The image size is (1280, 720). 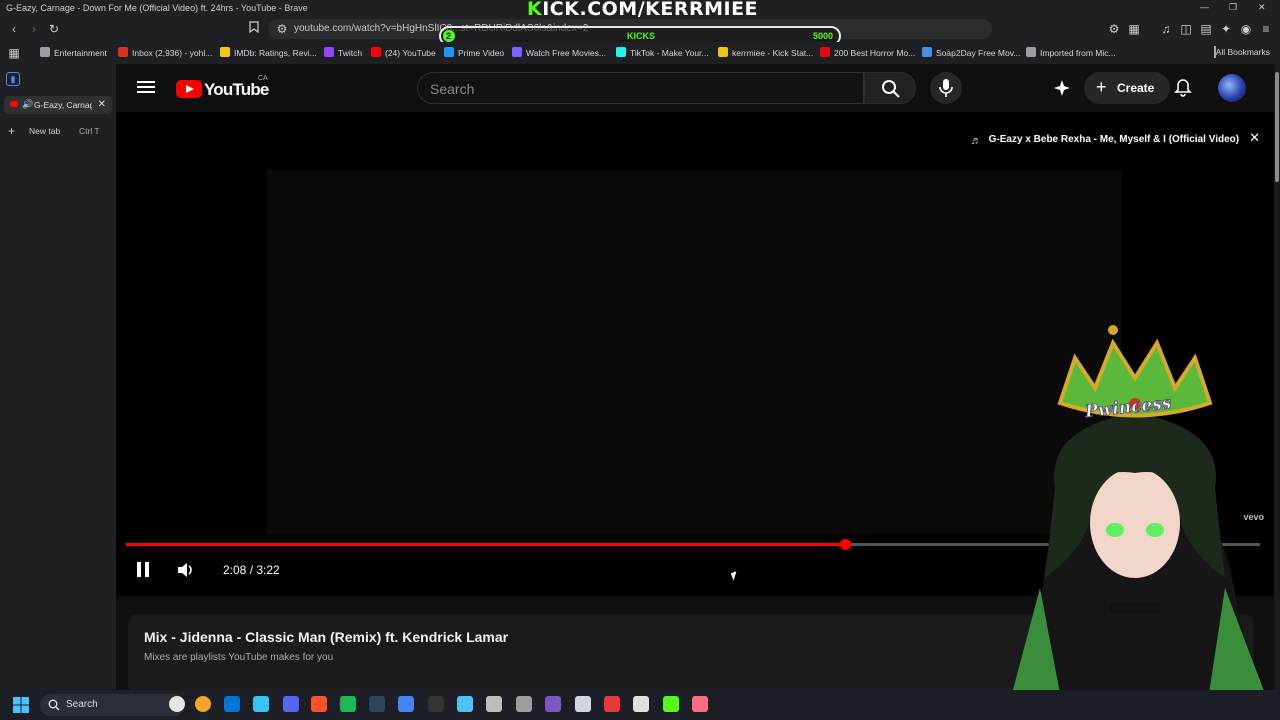 I want to click on bookmark-item: Prime Video, so click(x=474, y=52).